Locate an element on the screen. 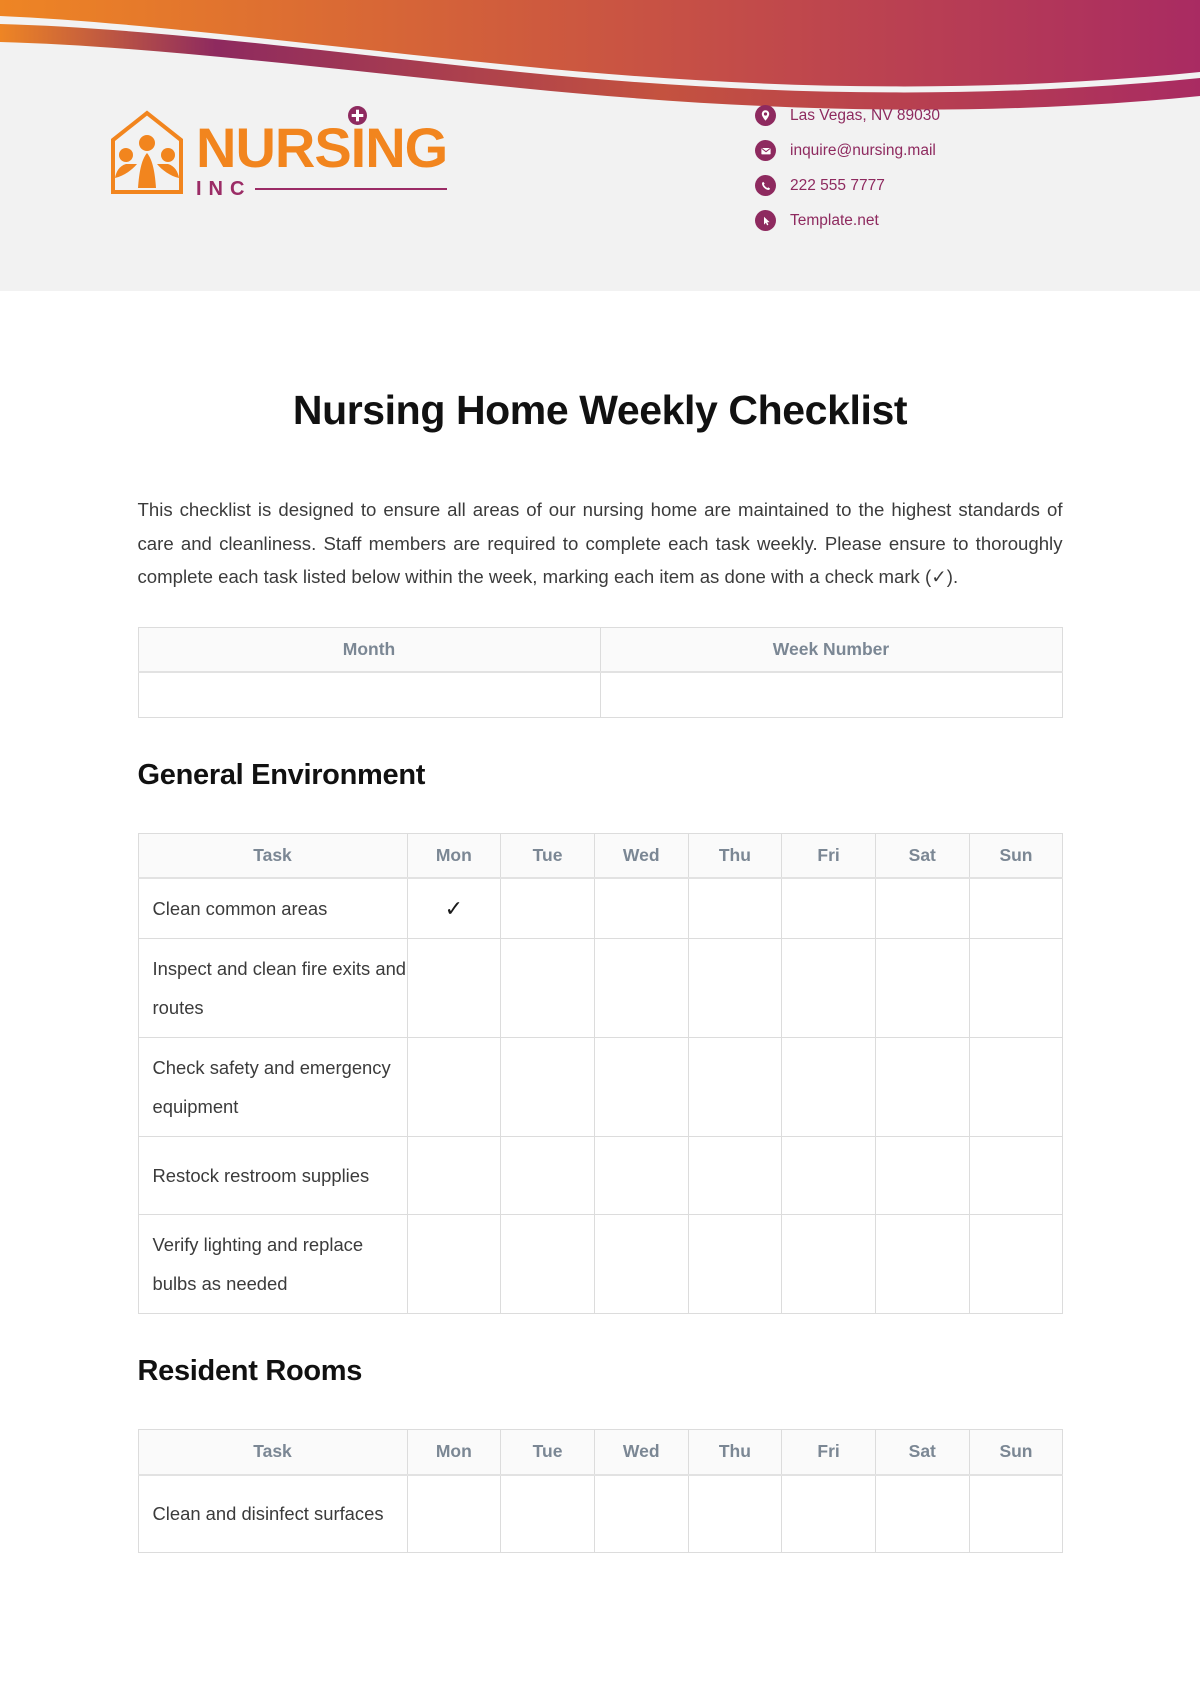 The image size is (1200, 1702). contact-item-email: inquire@nursing.mail is located at coordinates (847, 150).